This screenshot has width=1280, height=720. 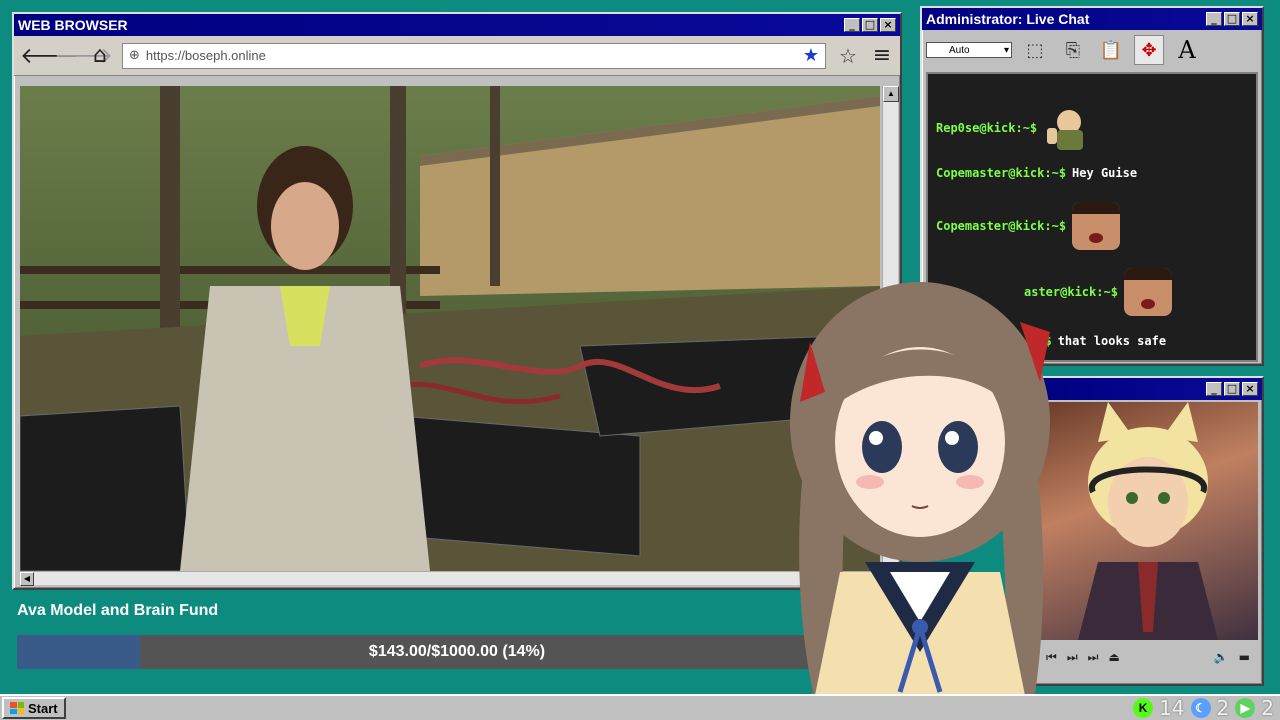 I want to click on chat-message: Copemaster@kick:~$ Hey Guise, so click(x=1036, y=173).